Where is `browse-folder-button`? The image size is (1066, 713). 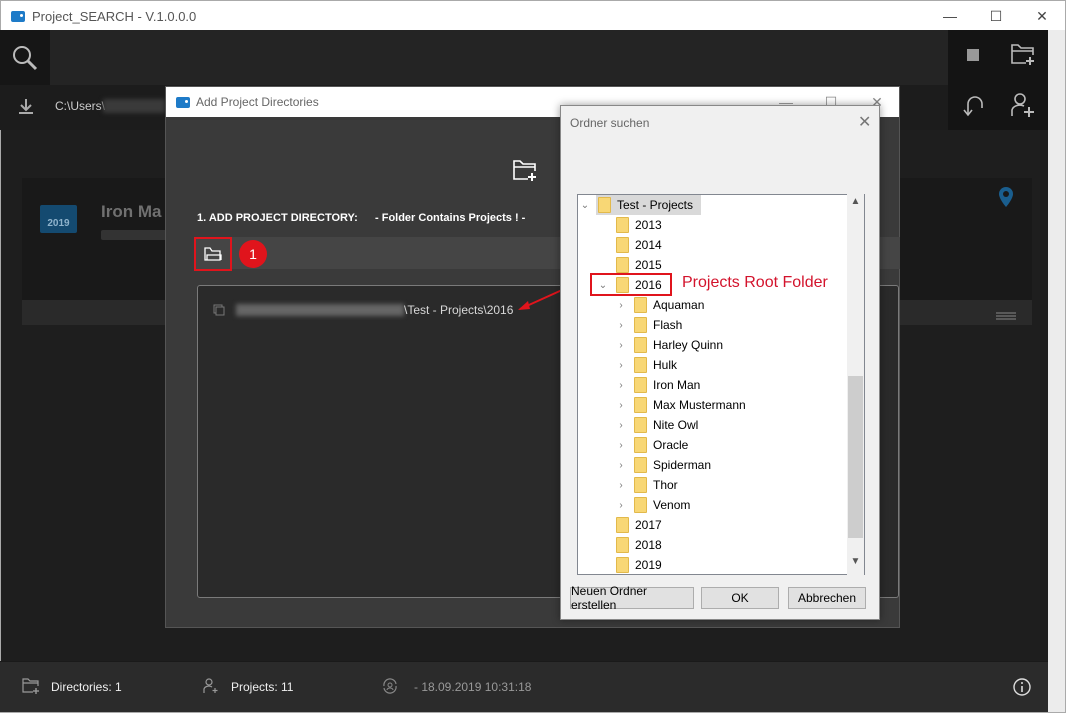 browse-folder-button is located at coordinates (213, 254).